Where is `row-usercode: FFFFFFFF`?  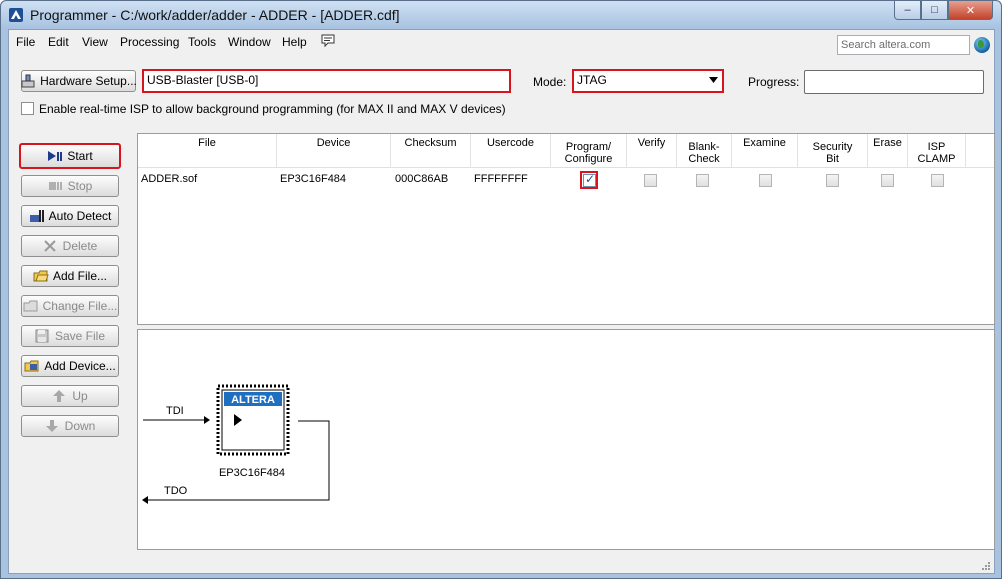 row-usercode: FFFFFFFF is located at coordinates (501, 179).